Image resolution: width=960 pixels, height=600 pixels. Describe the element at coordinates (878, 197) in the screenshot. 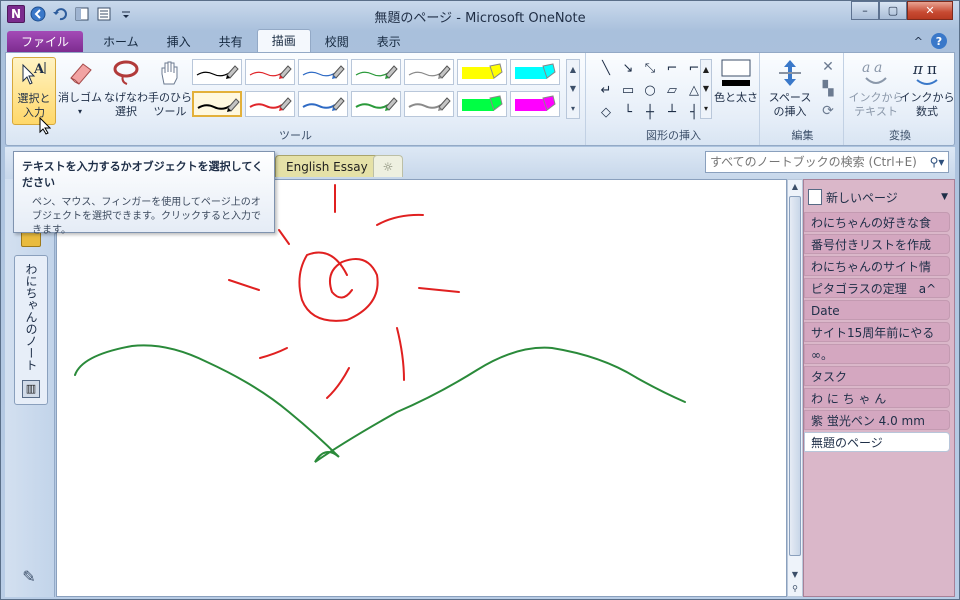

I see `new-page-button: 新しいページ ▼` at that location.